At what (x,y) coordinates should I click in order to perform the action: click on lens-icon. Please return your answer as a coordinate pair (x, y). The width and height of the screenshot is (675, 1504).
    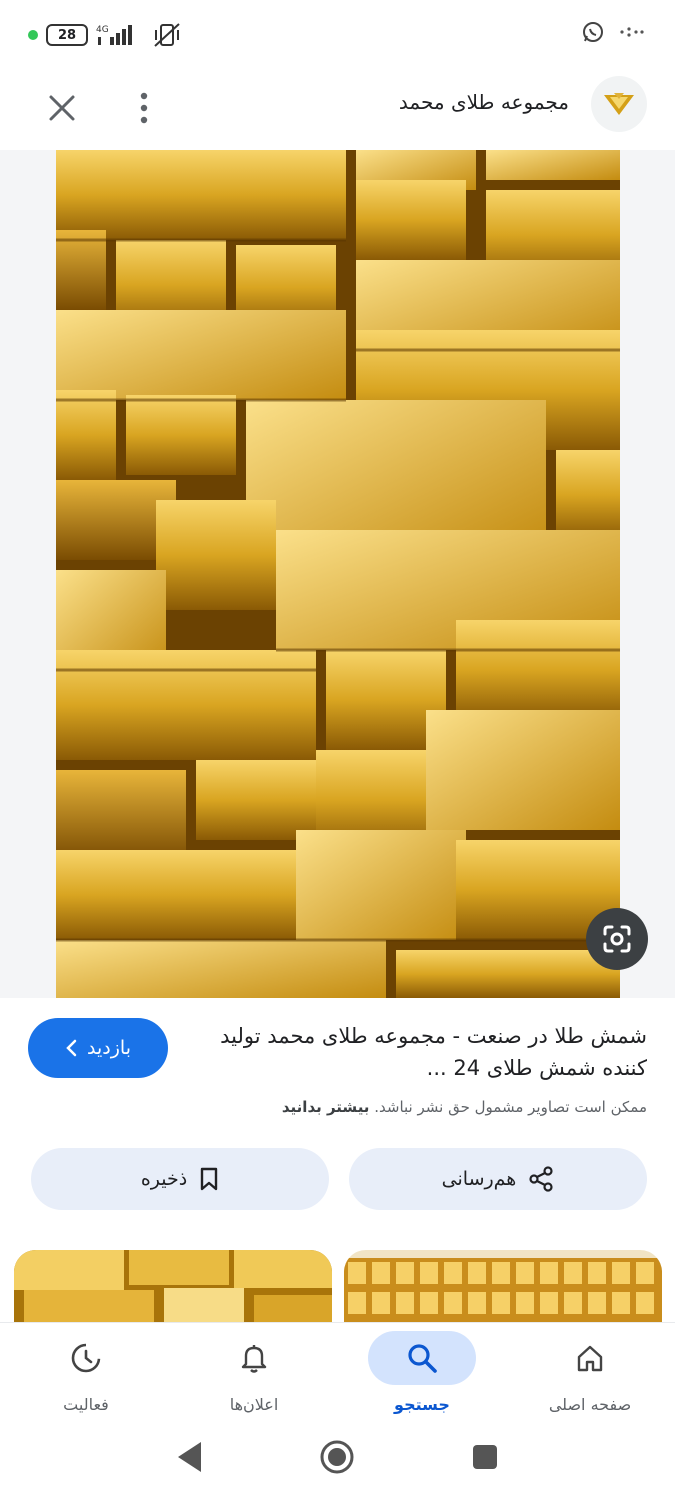
    Looking at the image, I should click on (617, 939).